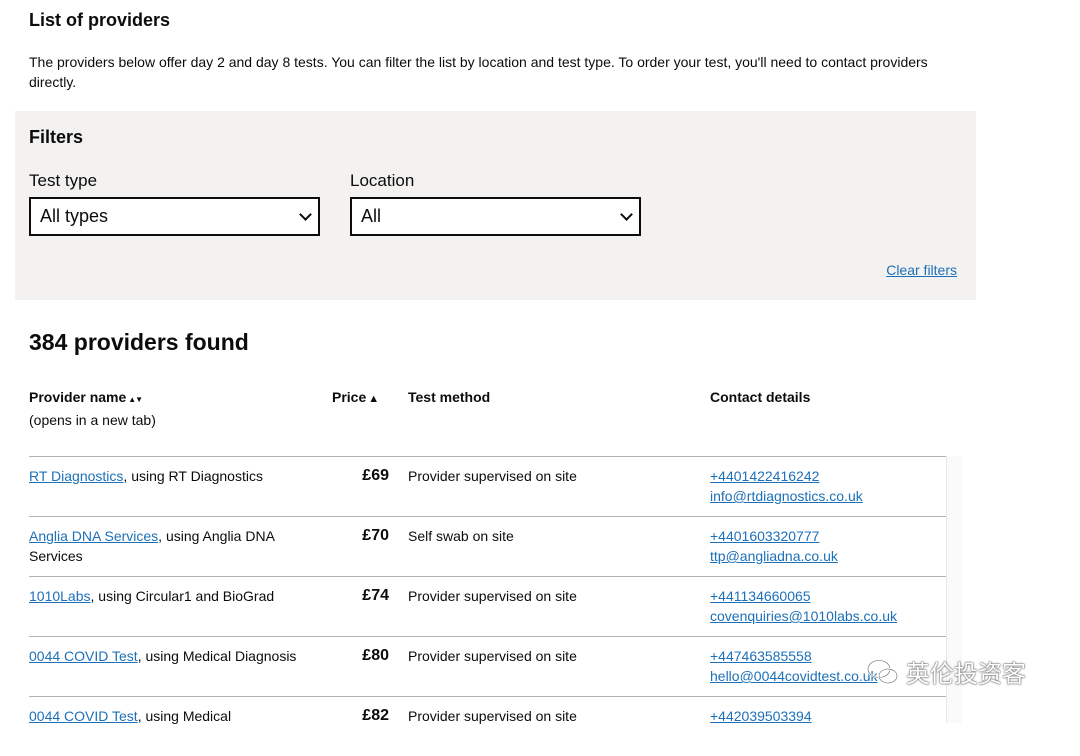 This screenshot has width=1080, height=756. I want to click on test-type-select: All types, so click(174, 216).